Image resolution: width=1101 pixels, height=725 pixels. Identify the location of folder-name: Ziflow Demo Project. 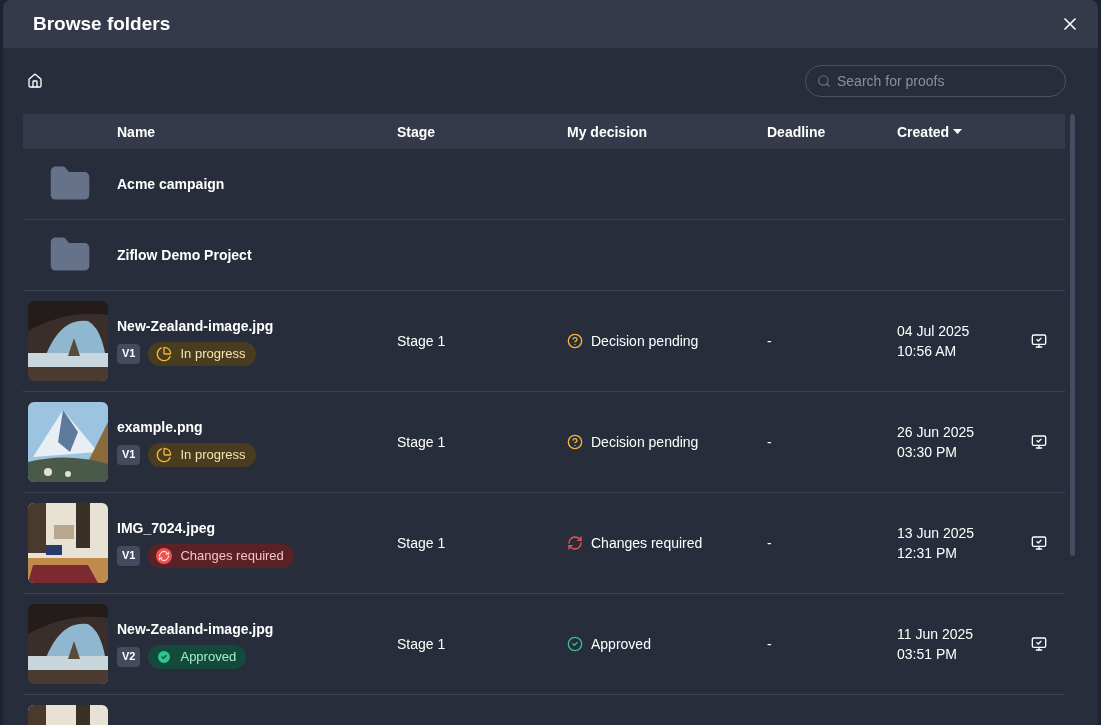
(185, 255).